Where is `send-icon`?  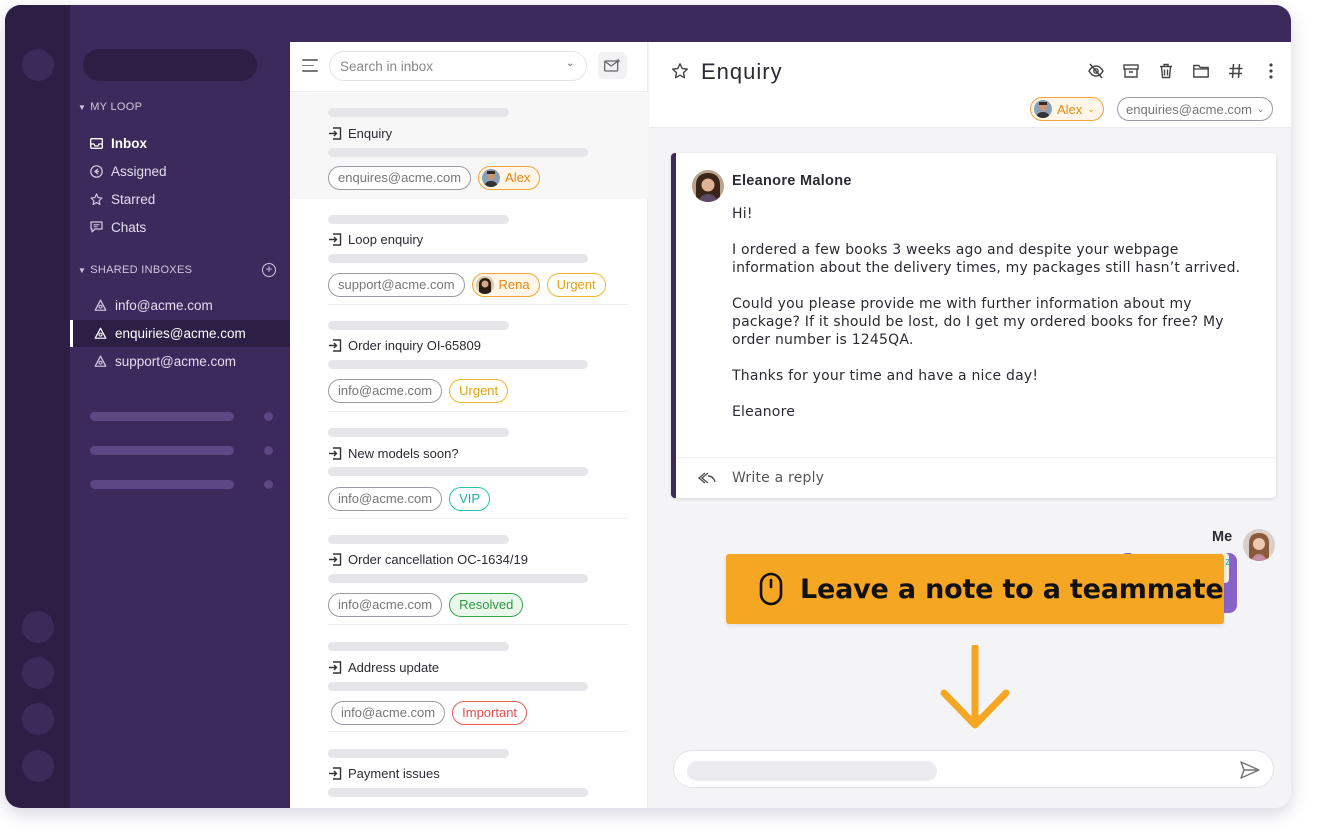
send-icon is located at coordinates (1250, 770).